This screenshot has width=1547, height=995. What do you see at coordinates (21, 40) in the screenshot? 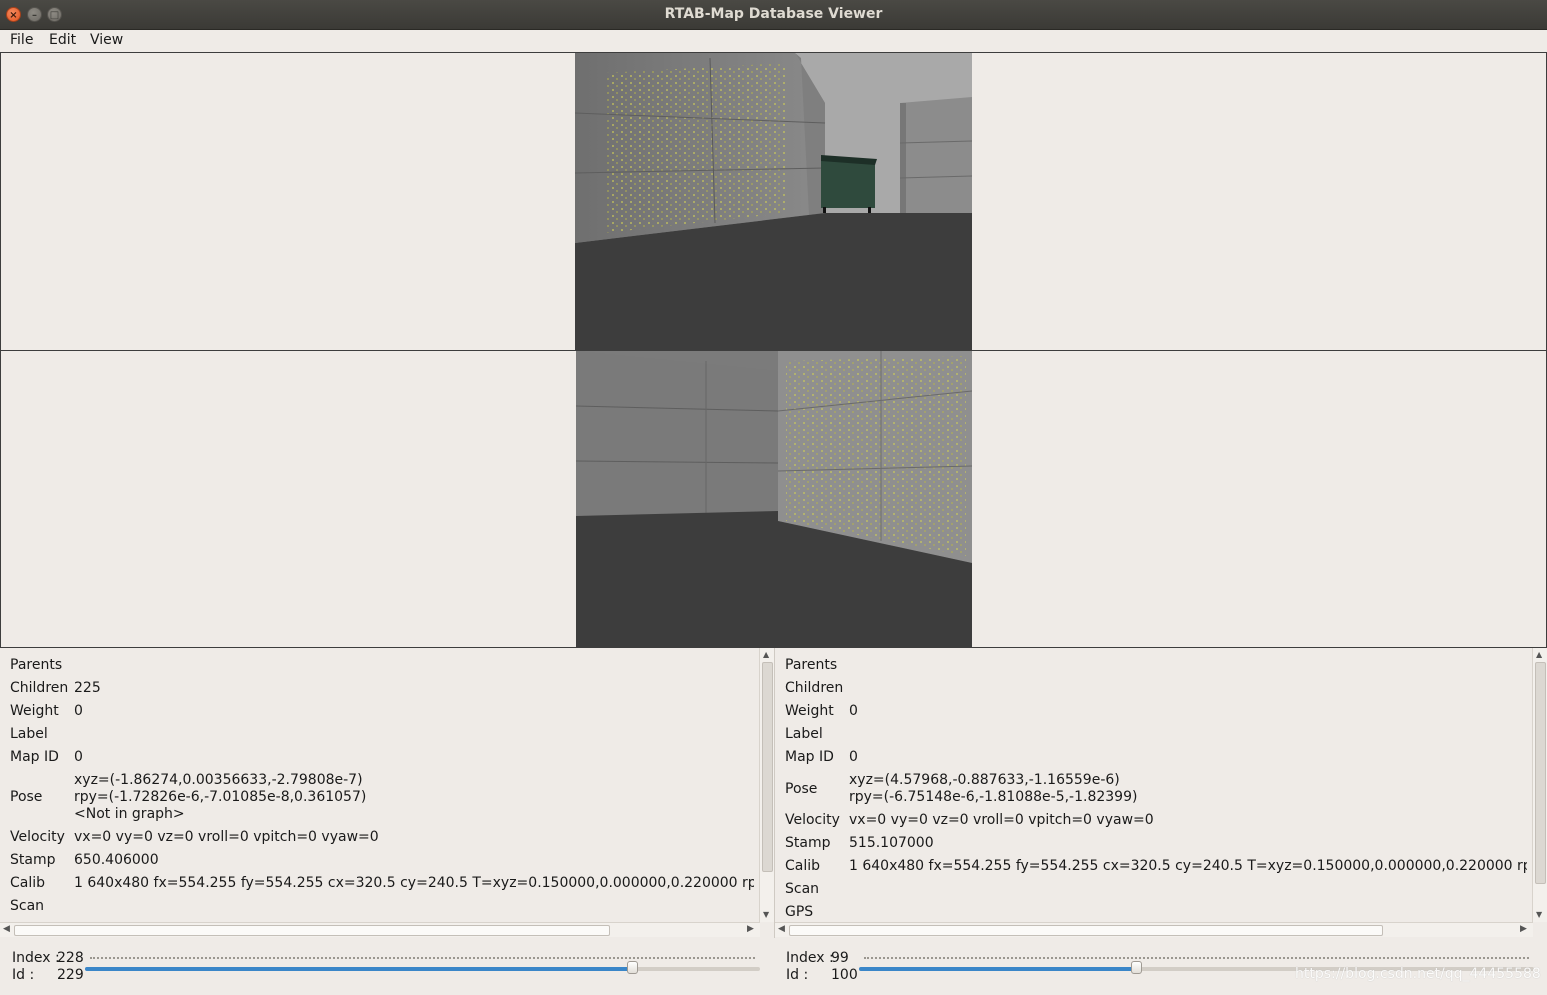
I see `menu-file: File` at bounding box center [21, 40].